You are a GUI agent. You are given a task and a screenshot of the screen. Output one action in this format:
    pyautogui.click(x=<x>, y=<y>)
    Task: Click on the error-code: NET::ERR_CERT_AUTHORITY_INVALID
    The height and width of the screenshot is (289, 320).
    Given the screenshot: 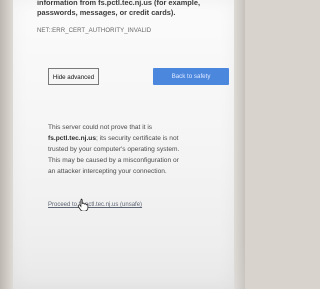 What is the action you would take?
    pyautogui.click(x=94, y=31)
    